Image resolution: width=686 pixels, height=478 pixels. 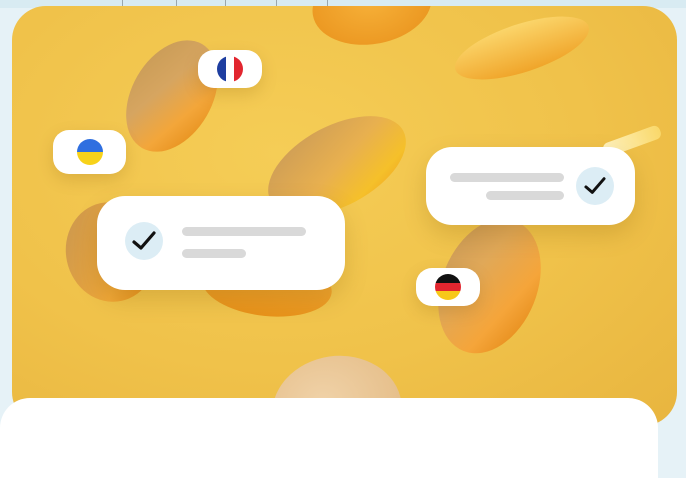 I want to click on flag-chip-ukraine, so click(x=89, y=152).